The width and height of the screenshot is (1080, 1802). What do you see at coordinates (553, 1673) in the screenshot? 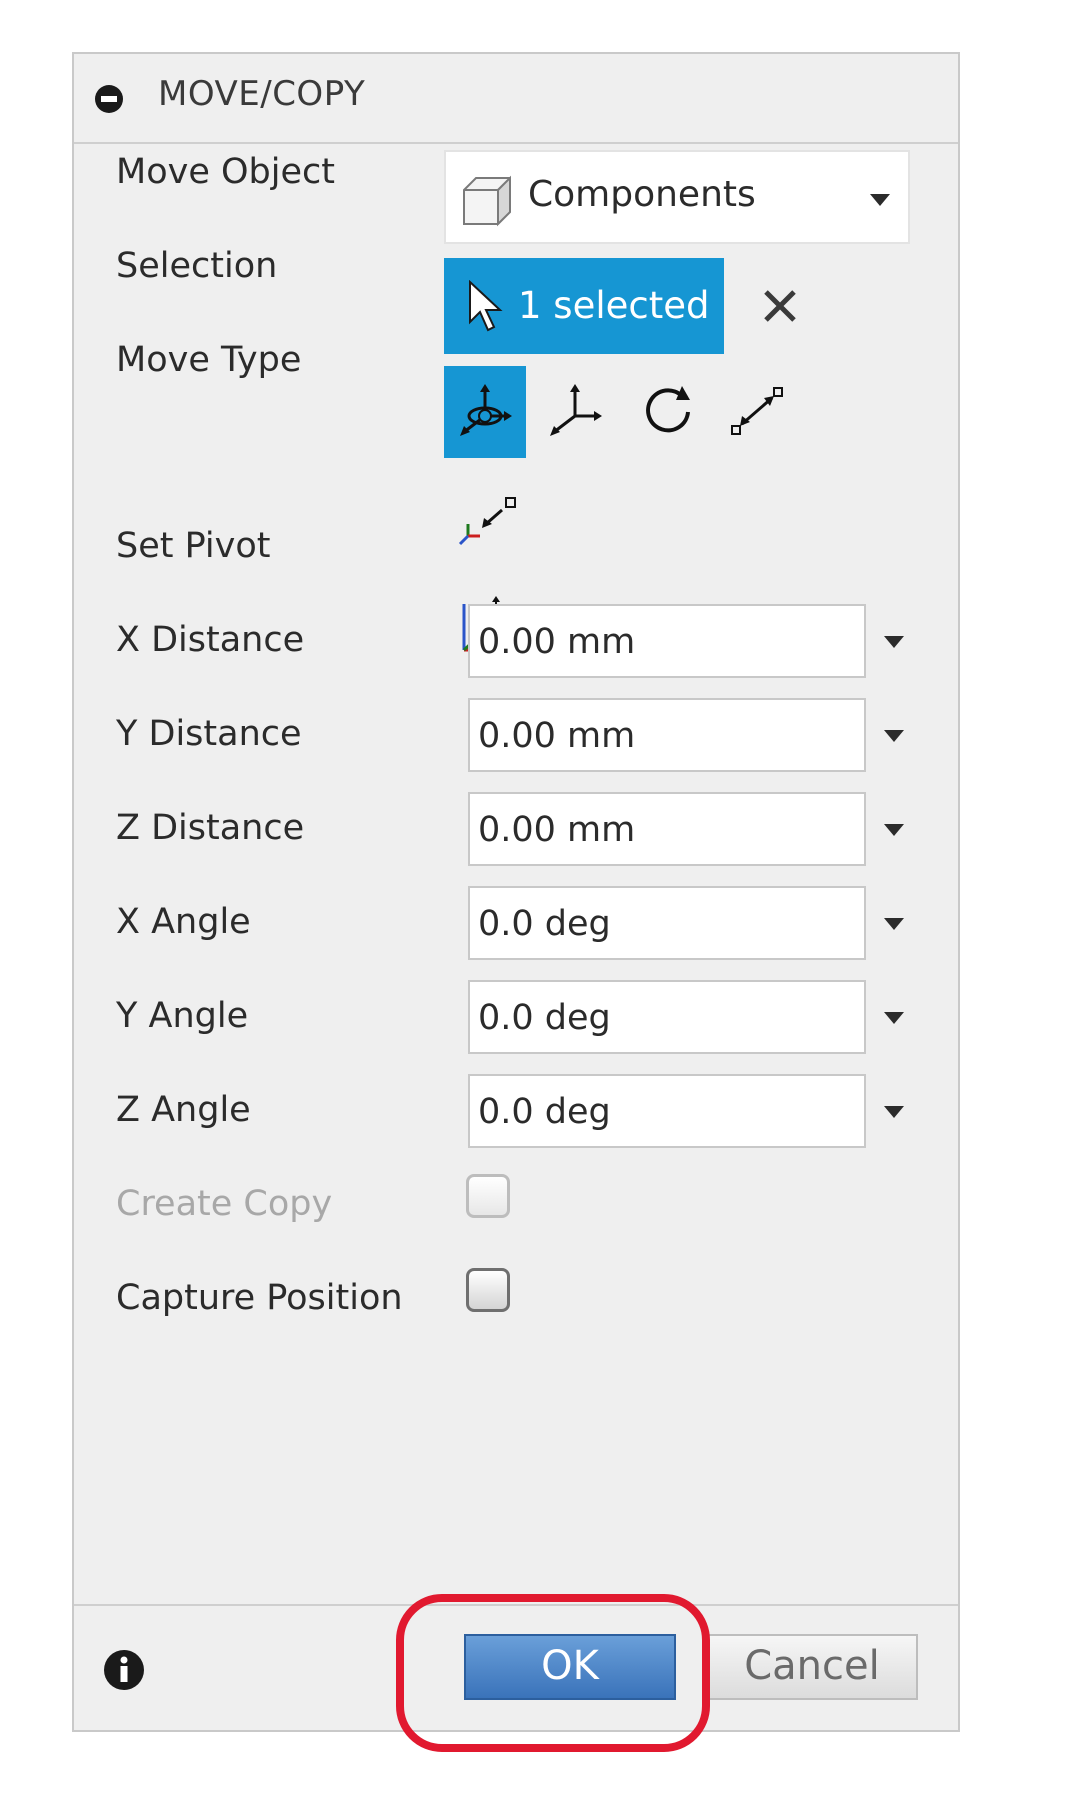
I see `ok-highlight-annotation` at bounding box center [553, 1673].